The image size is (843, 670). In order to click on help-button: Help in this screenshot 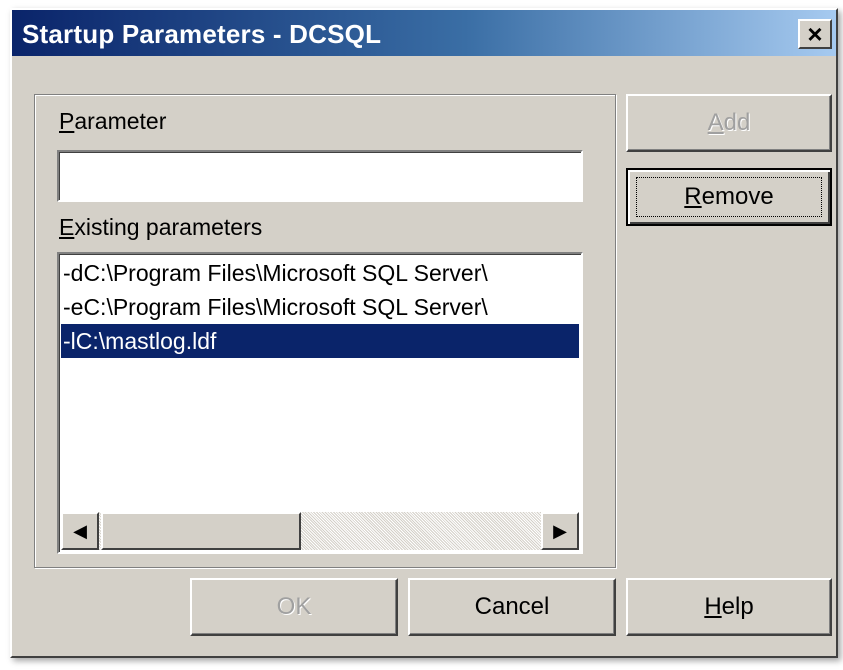, I will do `click(729, 607)`.